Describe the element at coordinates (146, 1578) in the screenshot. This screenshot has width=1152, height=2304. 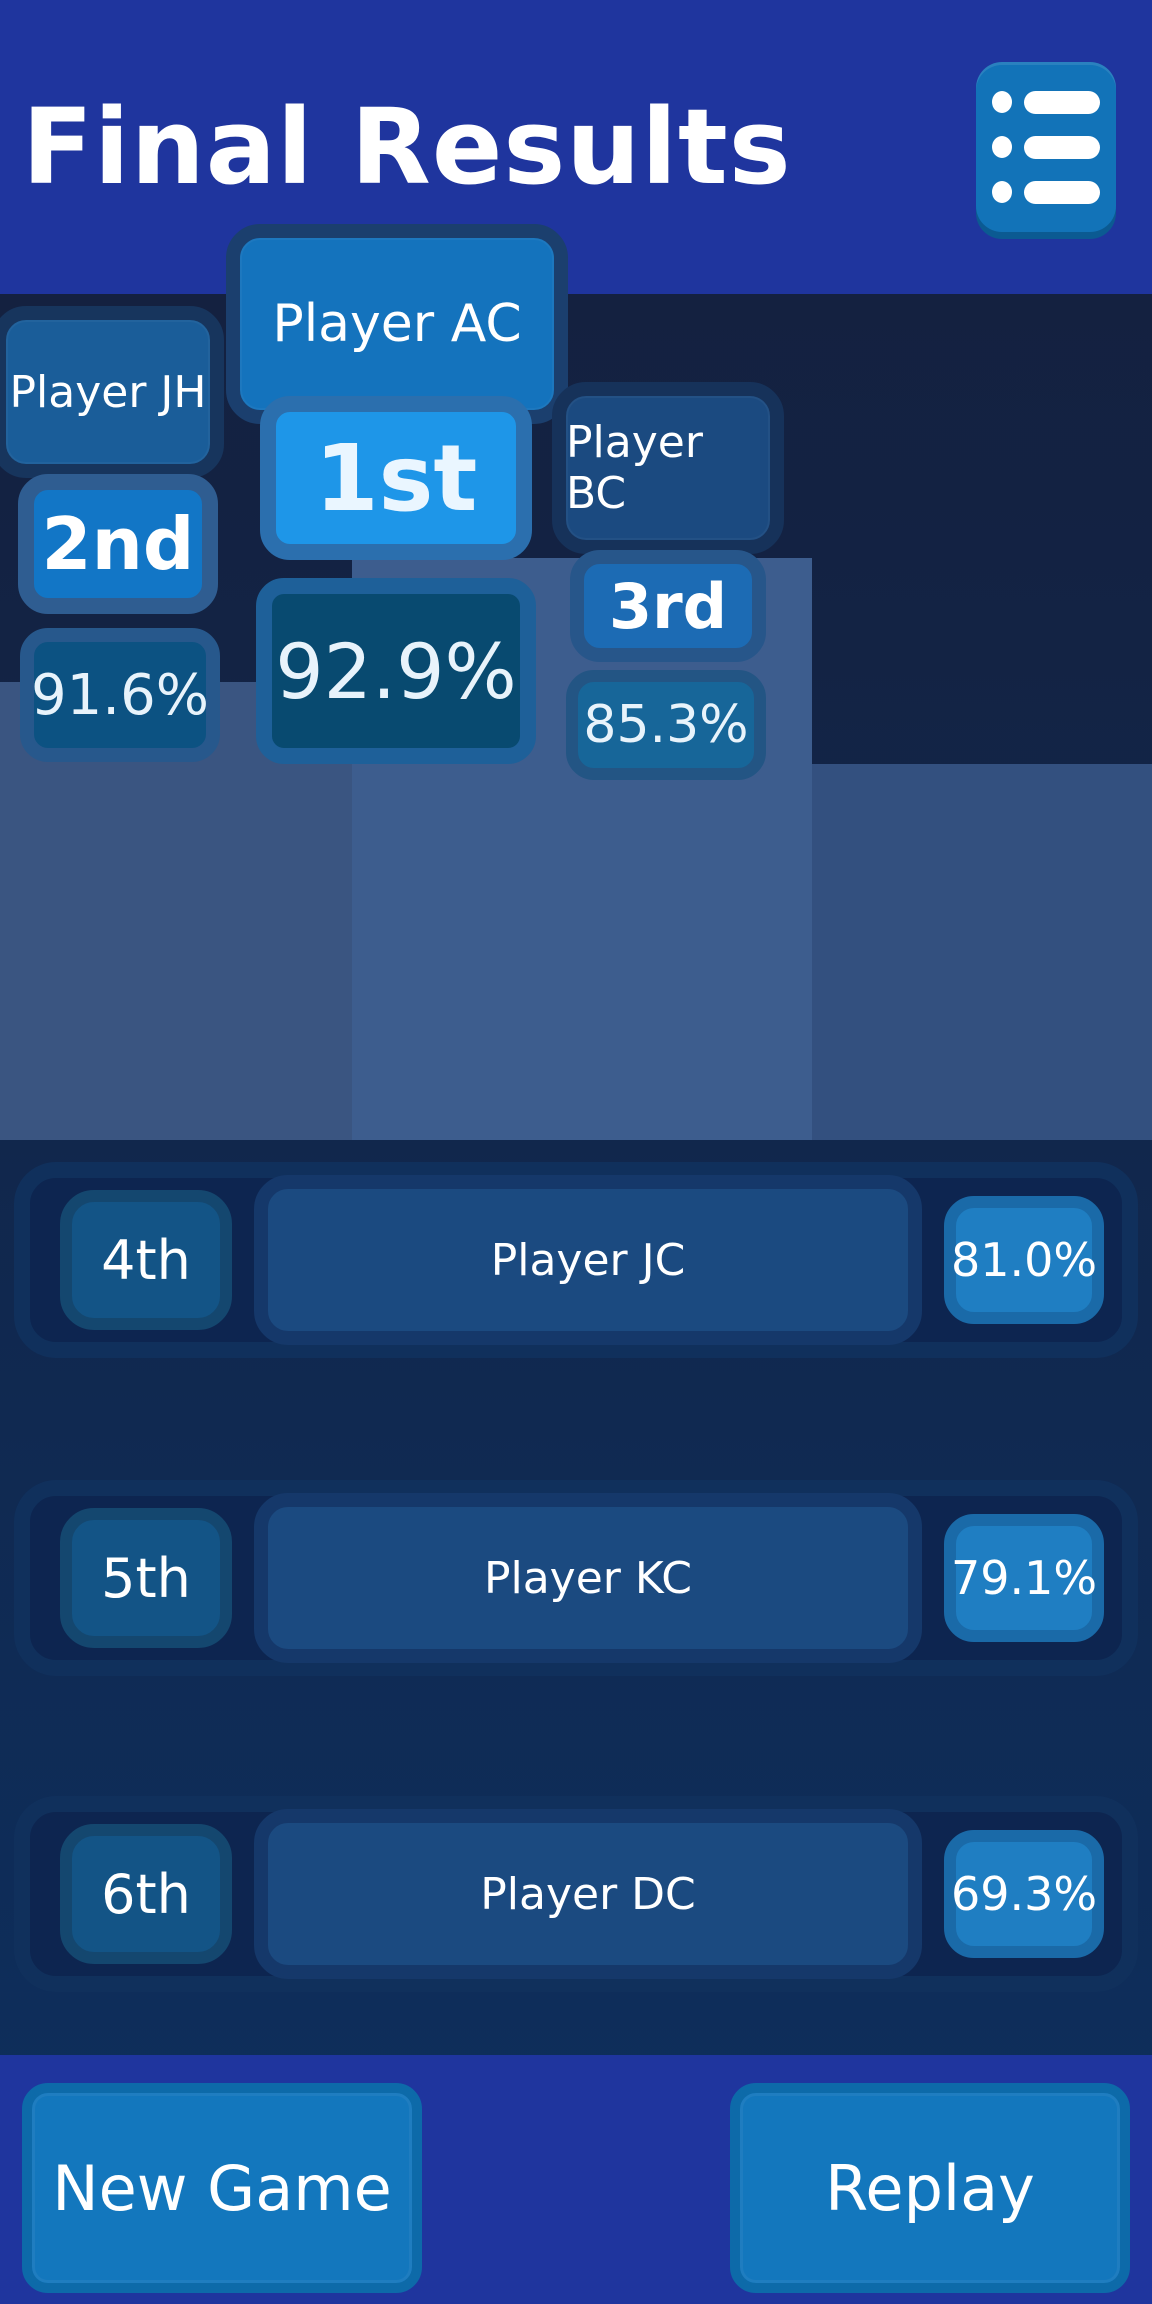
I see `row-rank-badge: 5th` at that location.